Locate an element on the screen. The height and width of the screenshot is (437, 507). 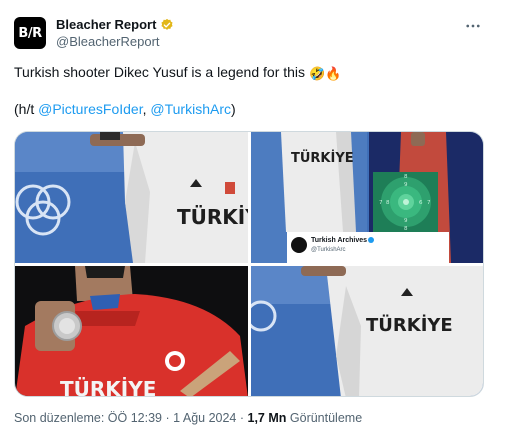
rofl-emoji-icon: 🤣 is located at coordinates (317, 73).